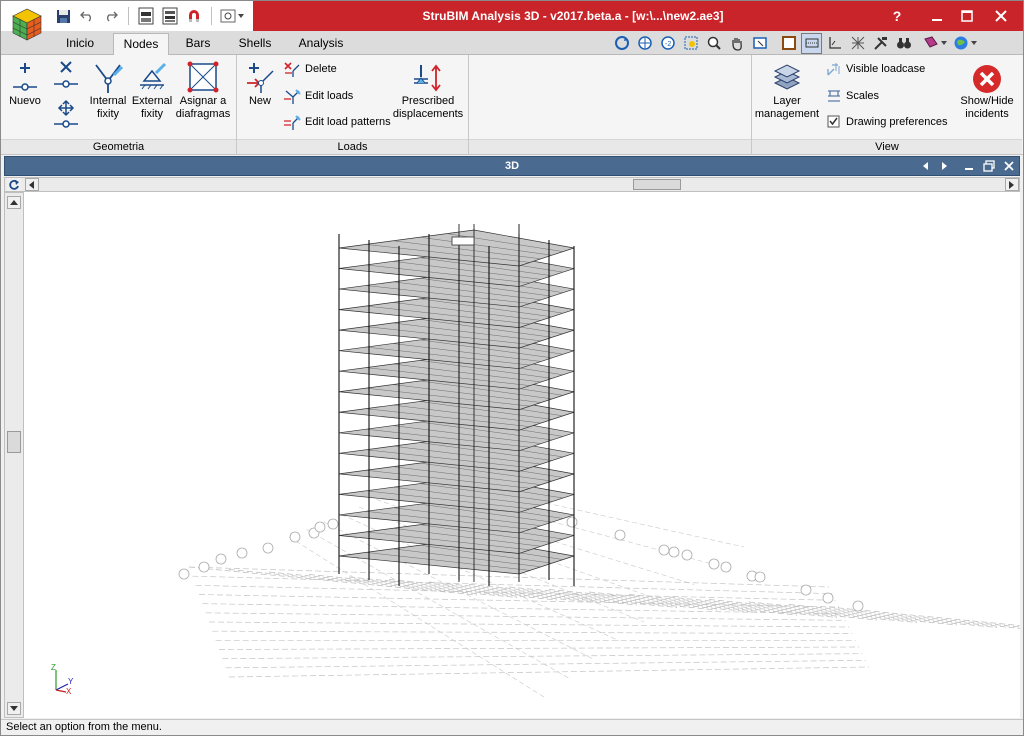 This screenshot has height=736, width=1024. What do you see at coordinates (857, 43) in the screenshot?
I see `mesh-icon` at bounding box center [857, 43].